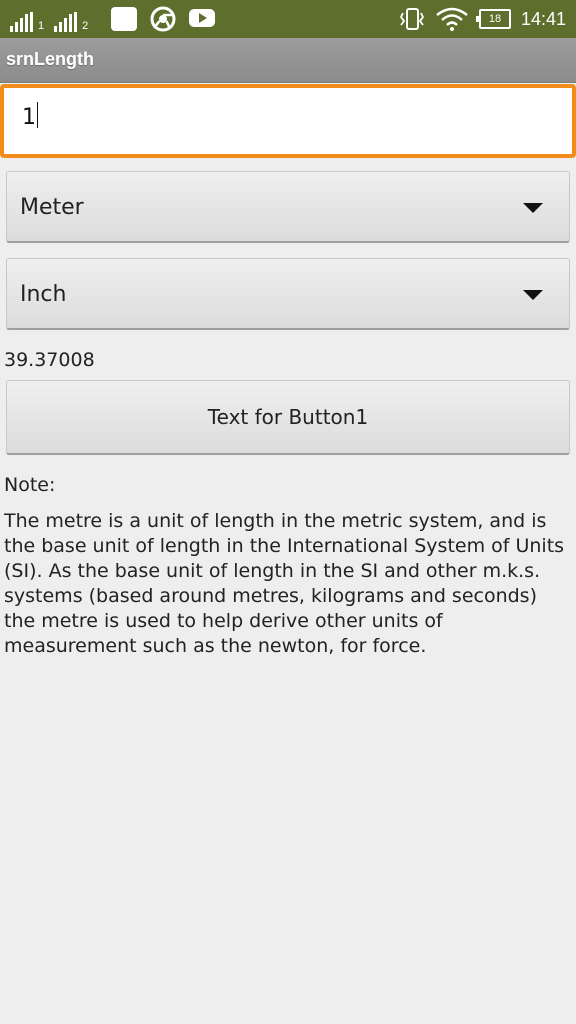 The width and height of the screenshot is (576, 1024). Describe the element at coordinates (288, 121) in the screenshot. I see `length-input: 1` at that location.